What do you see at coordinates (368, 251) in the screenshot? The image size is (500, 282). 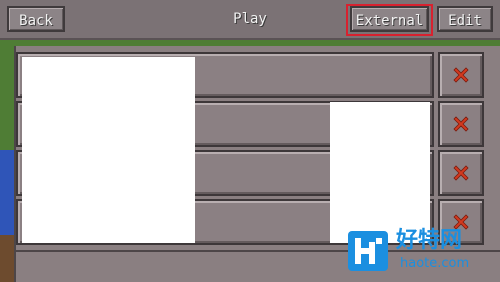 I see `haote-logo-icon` at bounding box center [368, 251].